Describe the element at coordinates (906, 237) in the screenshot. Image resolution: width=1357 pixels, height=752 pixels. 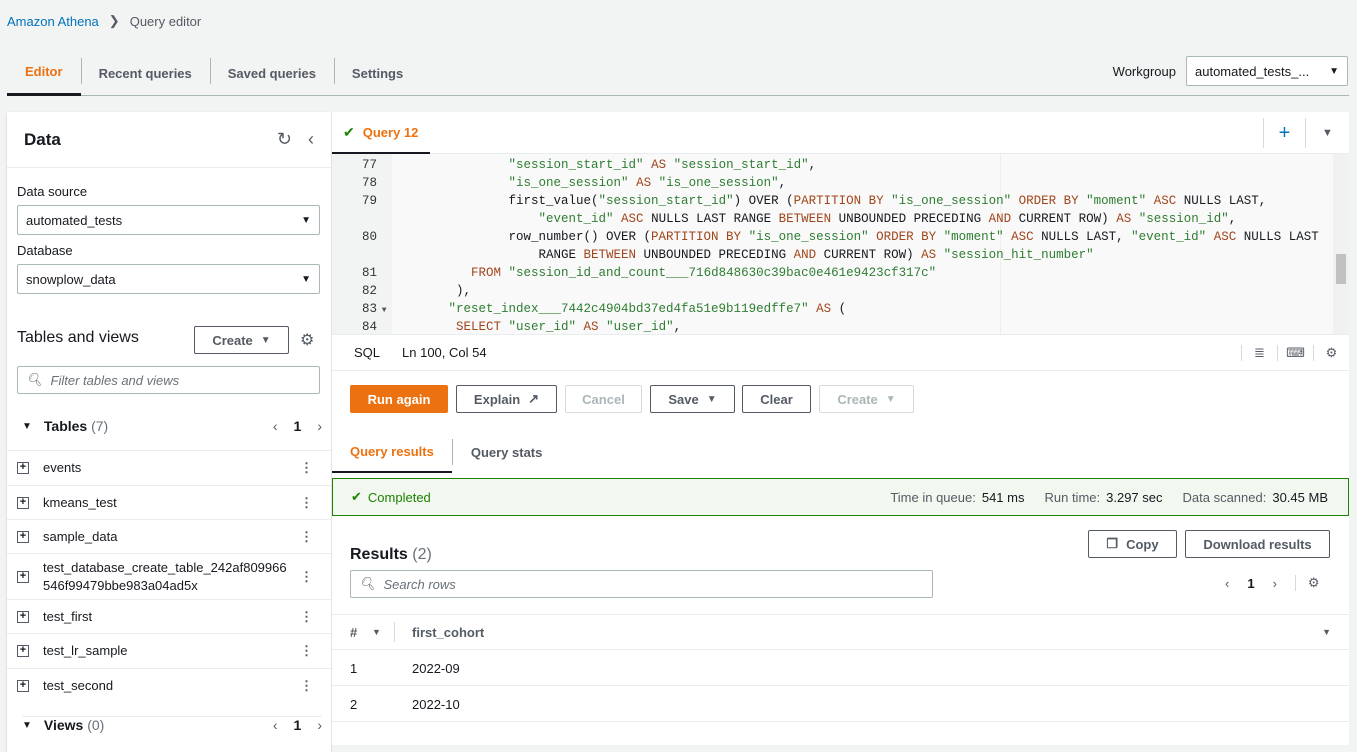
I see `code-token: ORDER BY` at that location.